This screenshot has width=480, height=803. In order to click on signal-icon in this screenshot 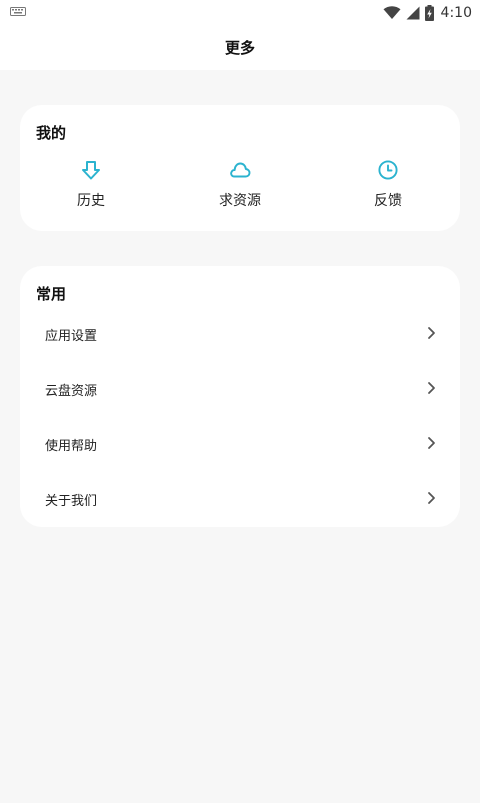, I will do `click(413, 13)`.